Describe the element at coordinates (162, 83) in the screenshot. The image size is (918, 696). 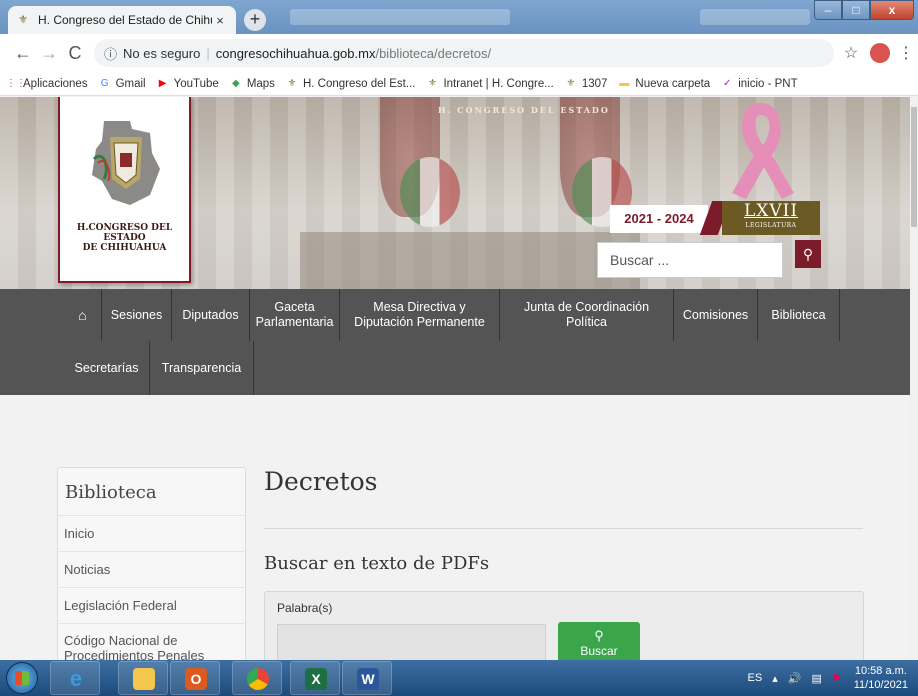
I see `youtube-icon: ▶` at that location.